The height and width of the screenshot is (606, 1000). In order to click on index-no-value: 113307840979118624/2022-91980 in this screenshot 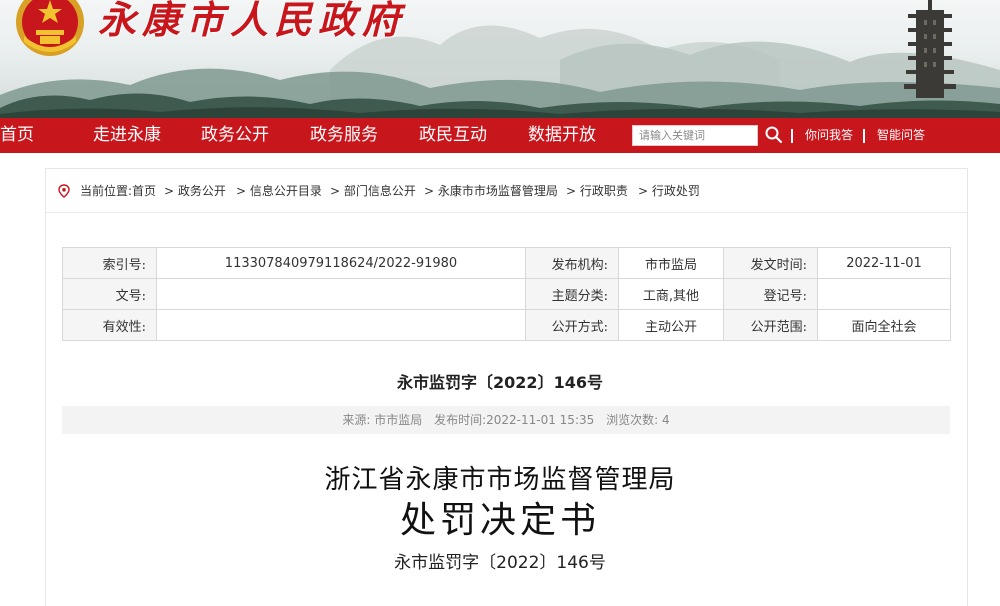, I will do `click(341, 263)`.